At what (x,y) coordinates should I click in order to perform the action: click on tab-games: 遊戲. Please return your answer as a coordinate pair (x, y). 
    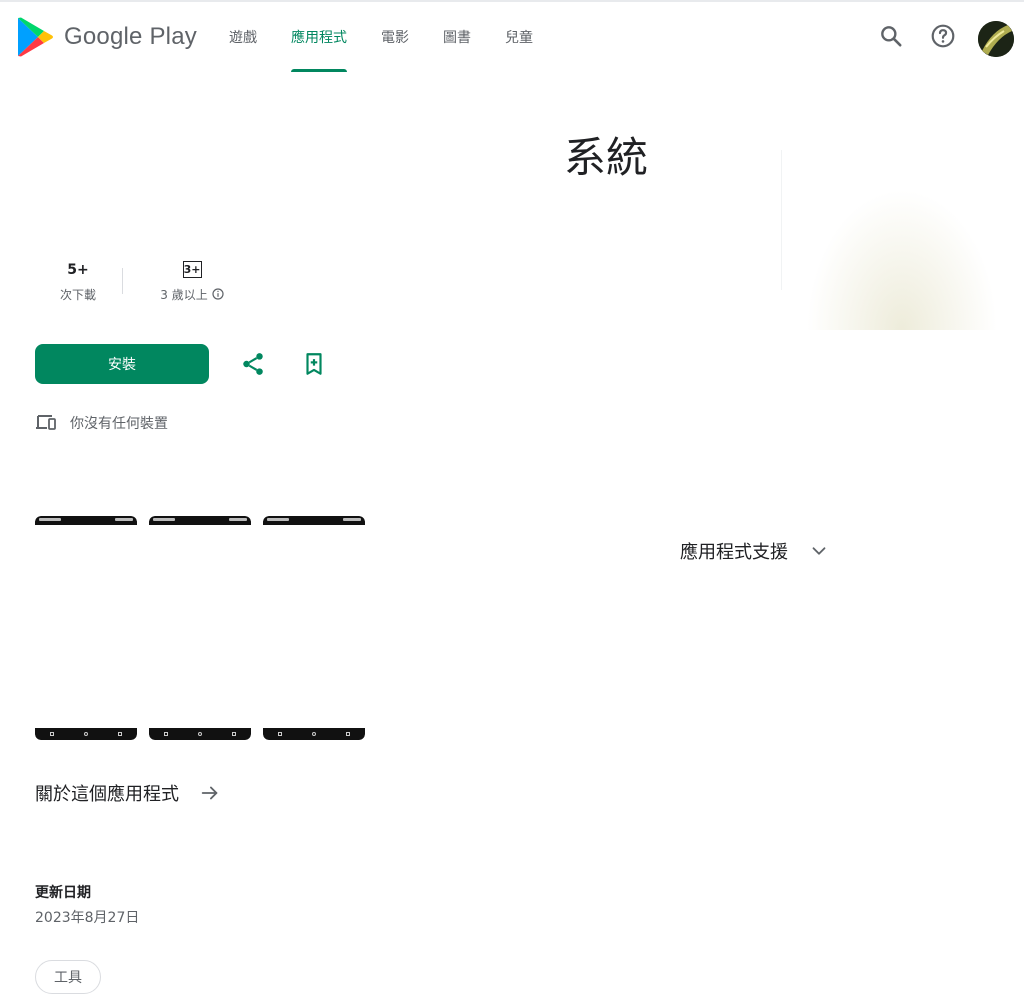
    Looking at the image, I should click on (243, 37).